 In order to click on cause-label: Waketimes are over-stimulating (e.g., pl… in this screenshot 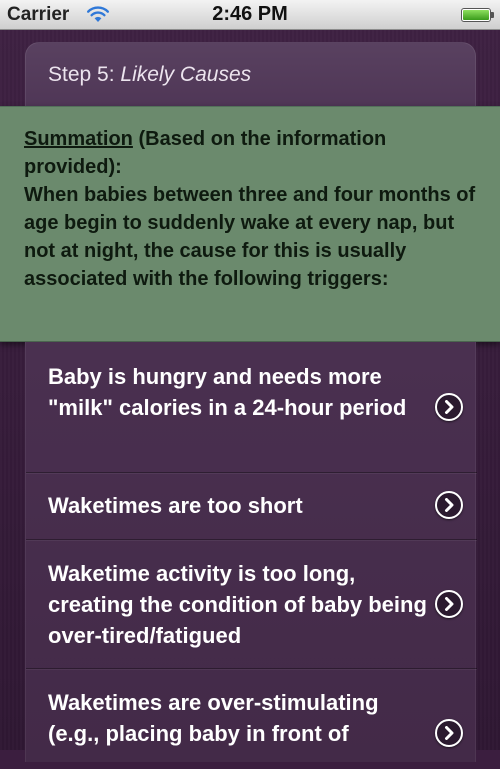, I will do `click(213, 718)`.